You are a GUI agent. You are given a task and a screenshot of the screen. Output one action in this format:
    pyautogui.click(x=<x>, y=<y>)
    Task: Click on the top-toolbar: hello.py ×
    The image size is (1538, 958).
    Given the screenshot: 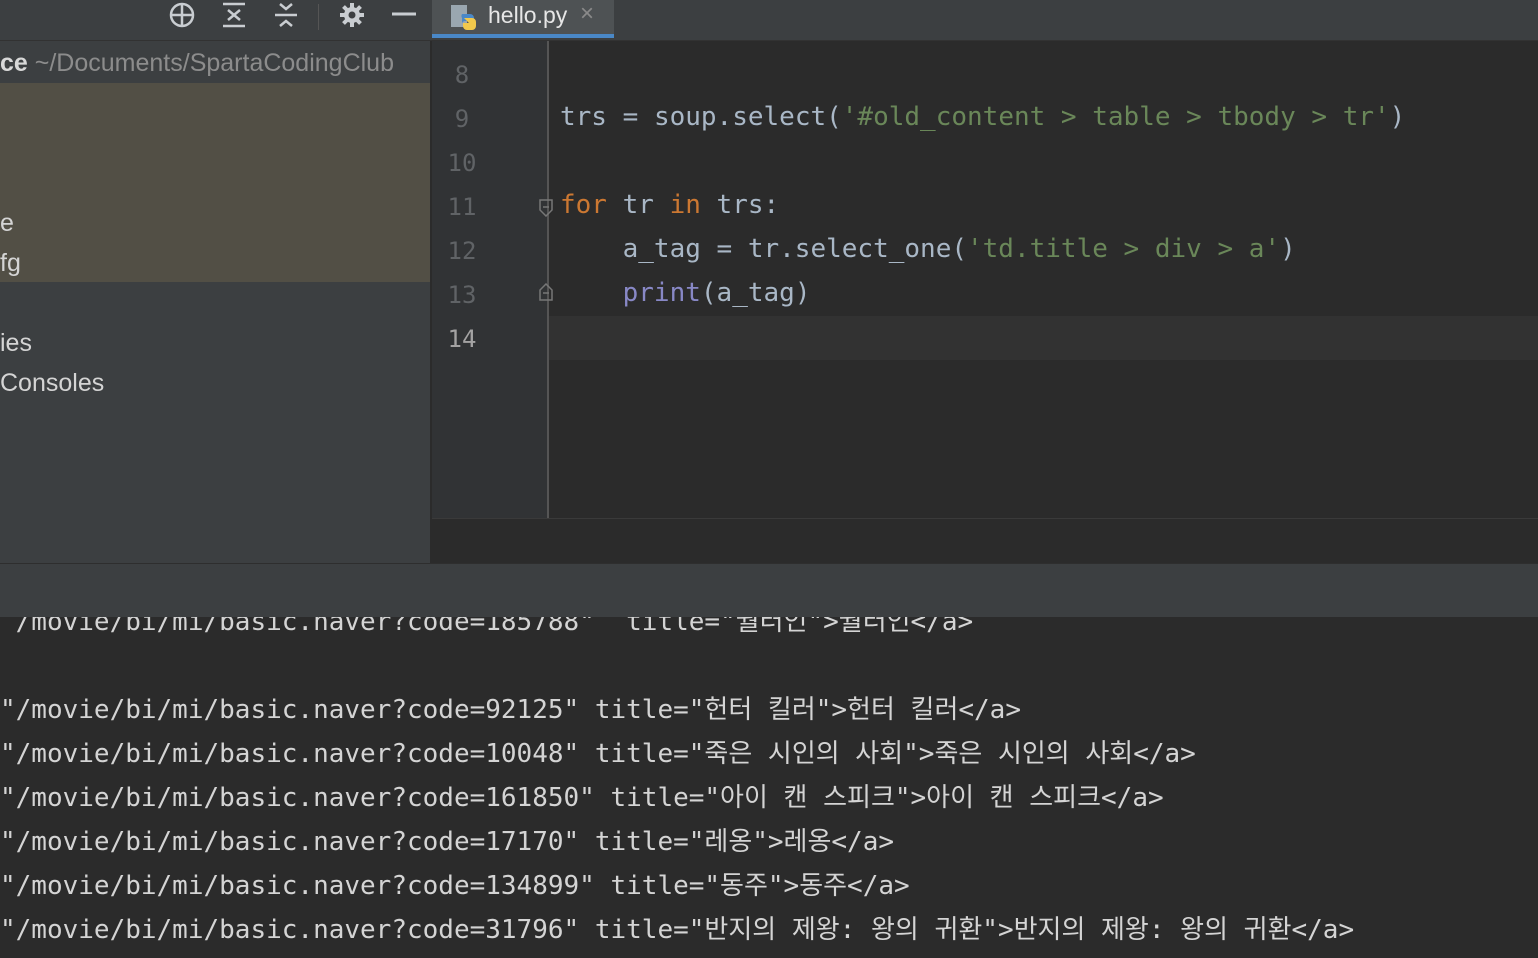 What is the action you would take?
    pyautogui.click(x=769, y=20)
    